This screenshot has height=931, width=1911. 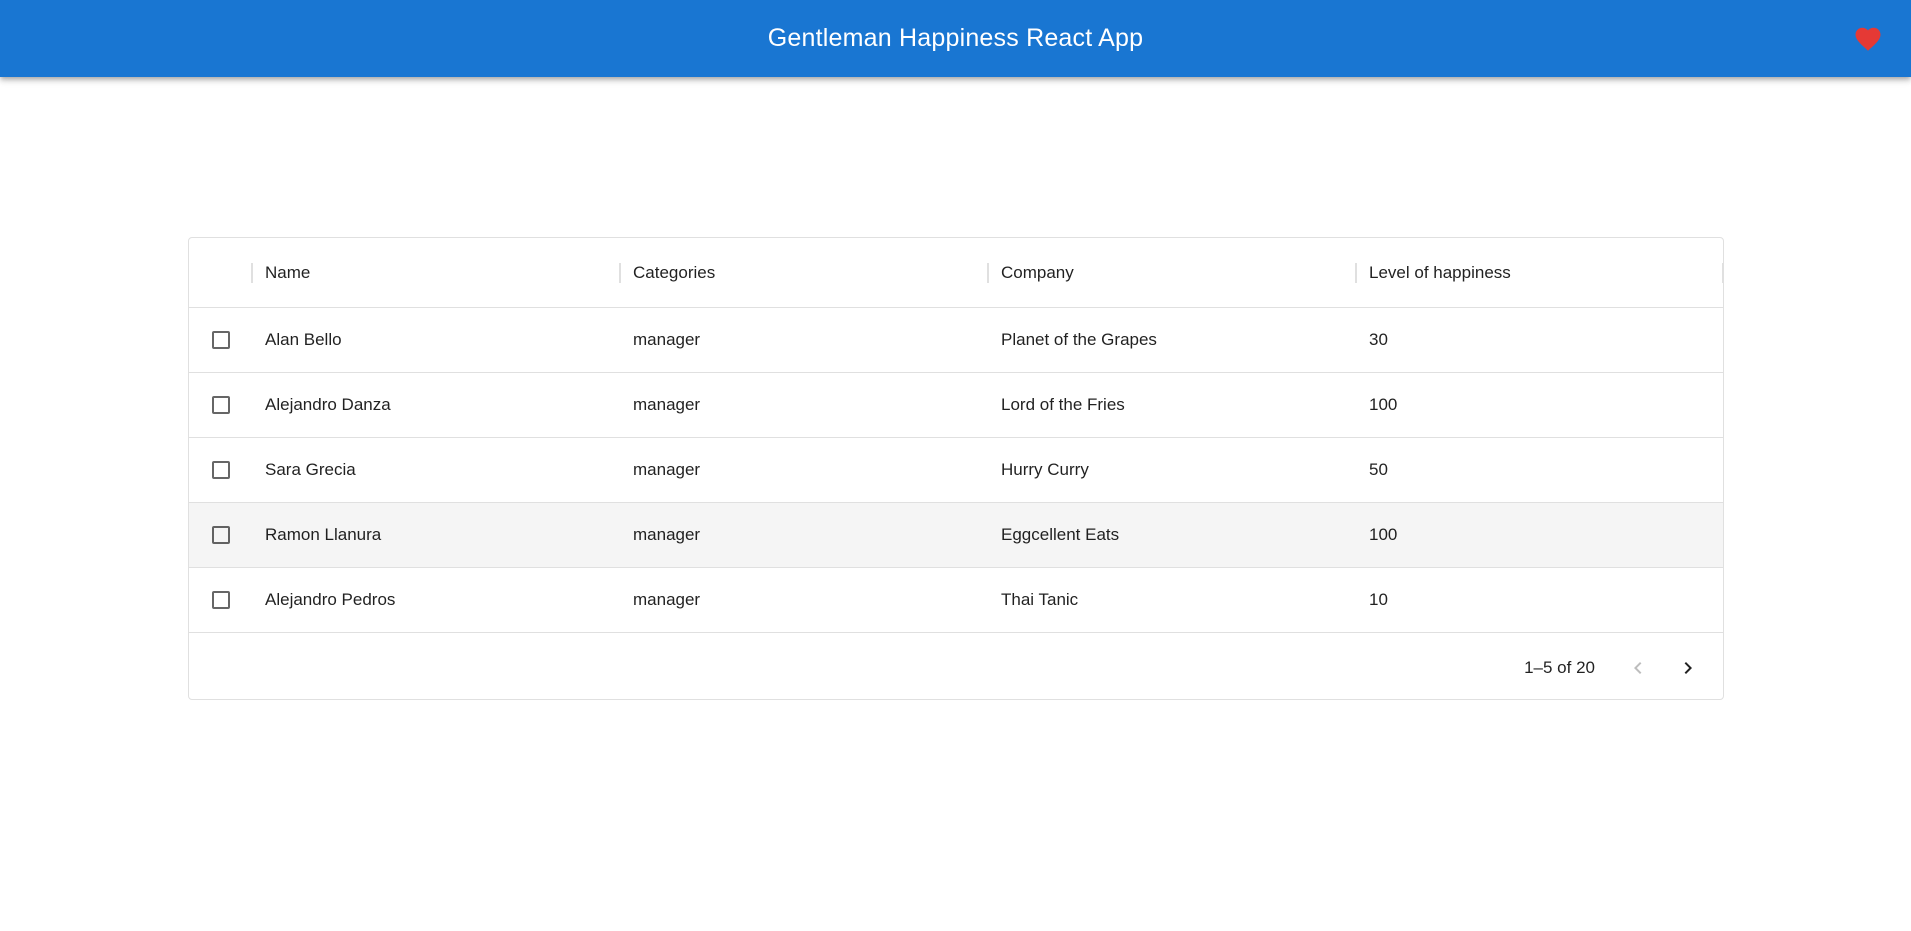 I want to click on column-header-categories: Categories, so click(x=674, y=273).